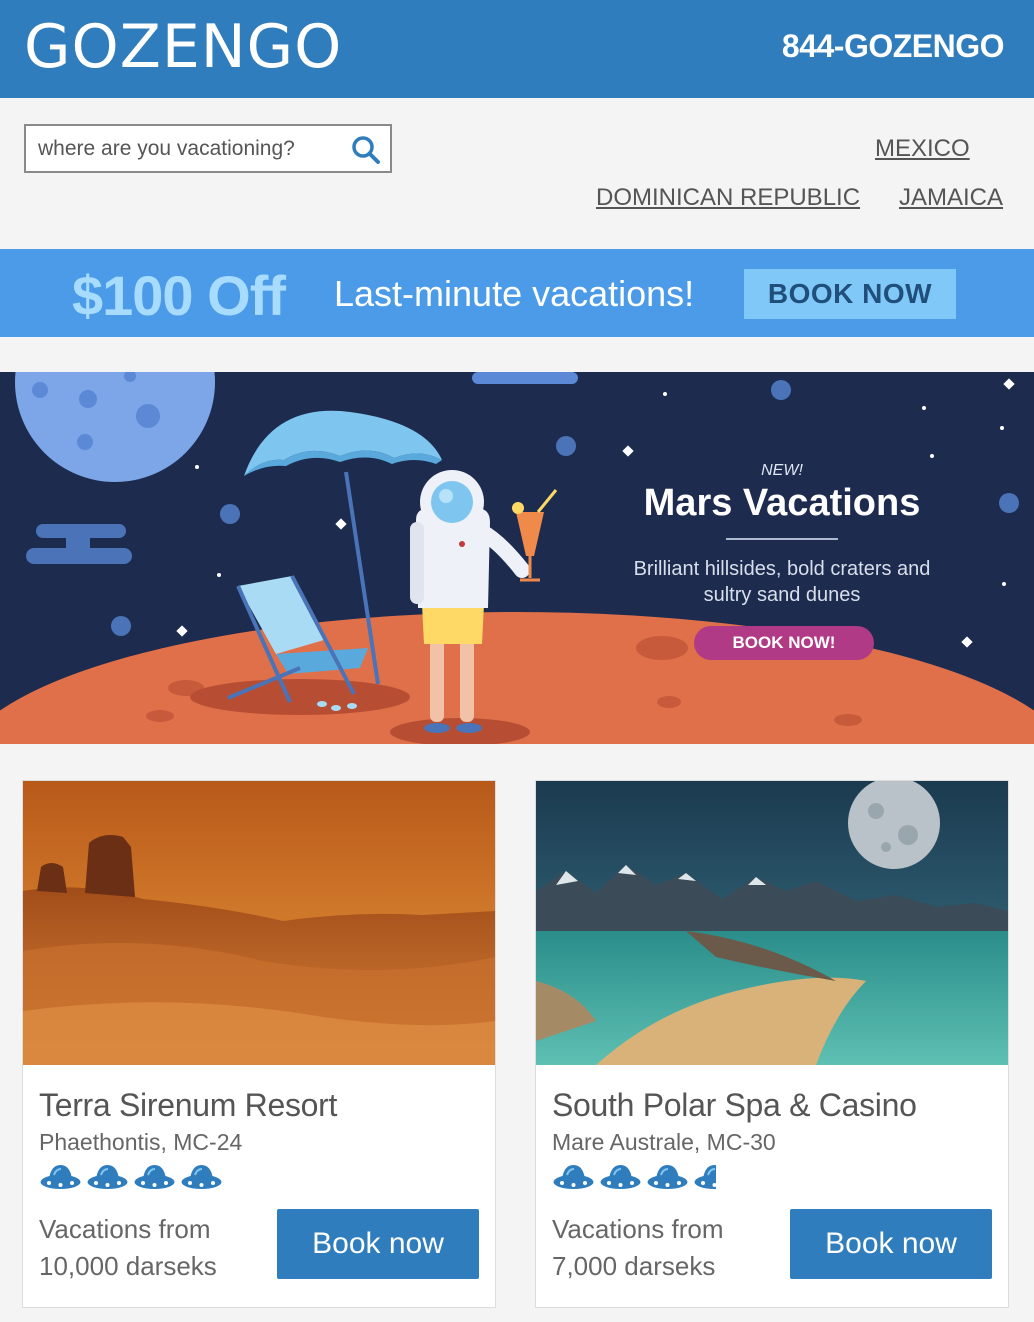 The height and width of the screenshot is (1322, 1034). What do you see at coordinates (782, 470) in the screenshot?
I see `hero-new-badge: NEW!` at bounding box center [782, 470].